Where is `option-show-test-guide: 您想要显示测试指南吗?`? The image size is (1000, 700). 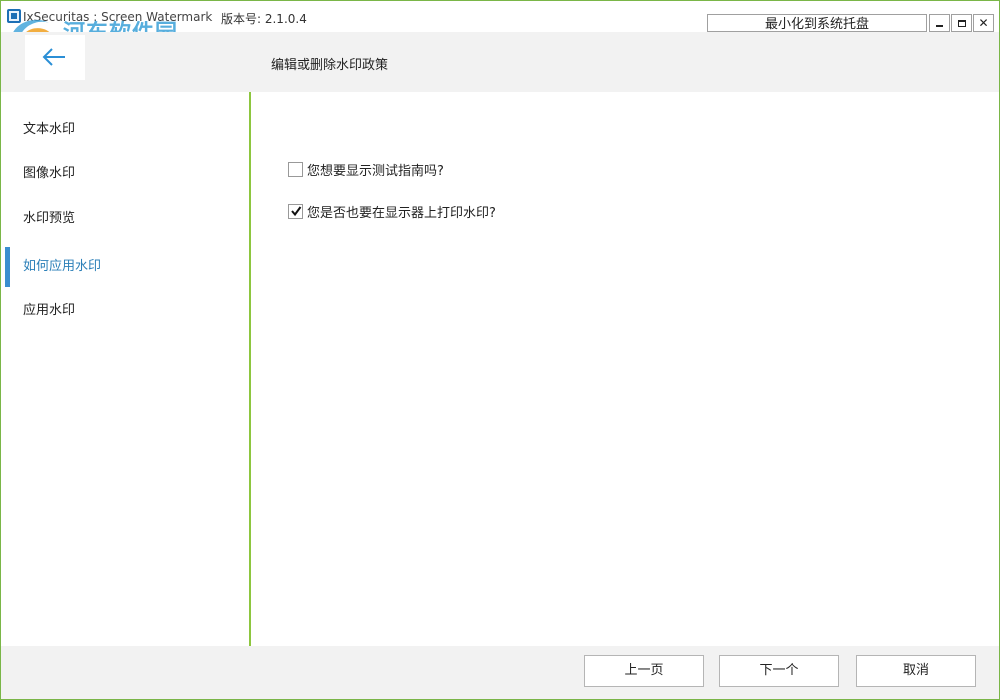
option-show-test-guide: 您想要显示测试指南吗? is located at coordinates (366, 169).